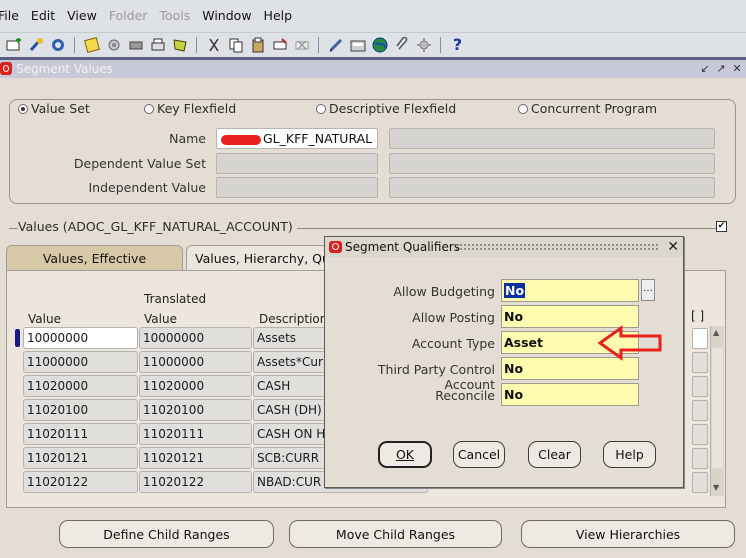 The width and height of the screenshot is (746, 558). I want to click on copy-icon, so click(235, 45).